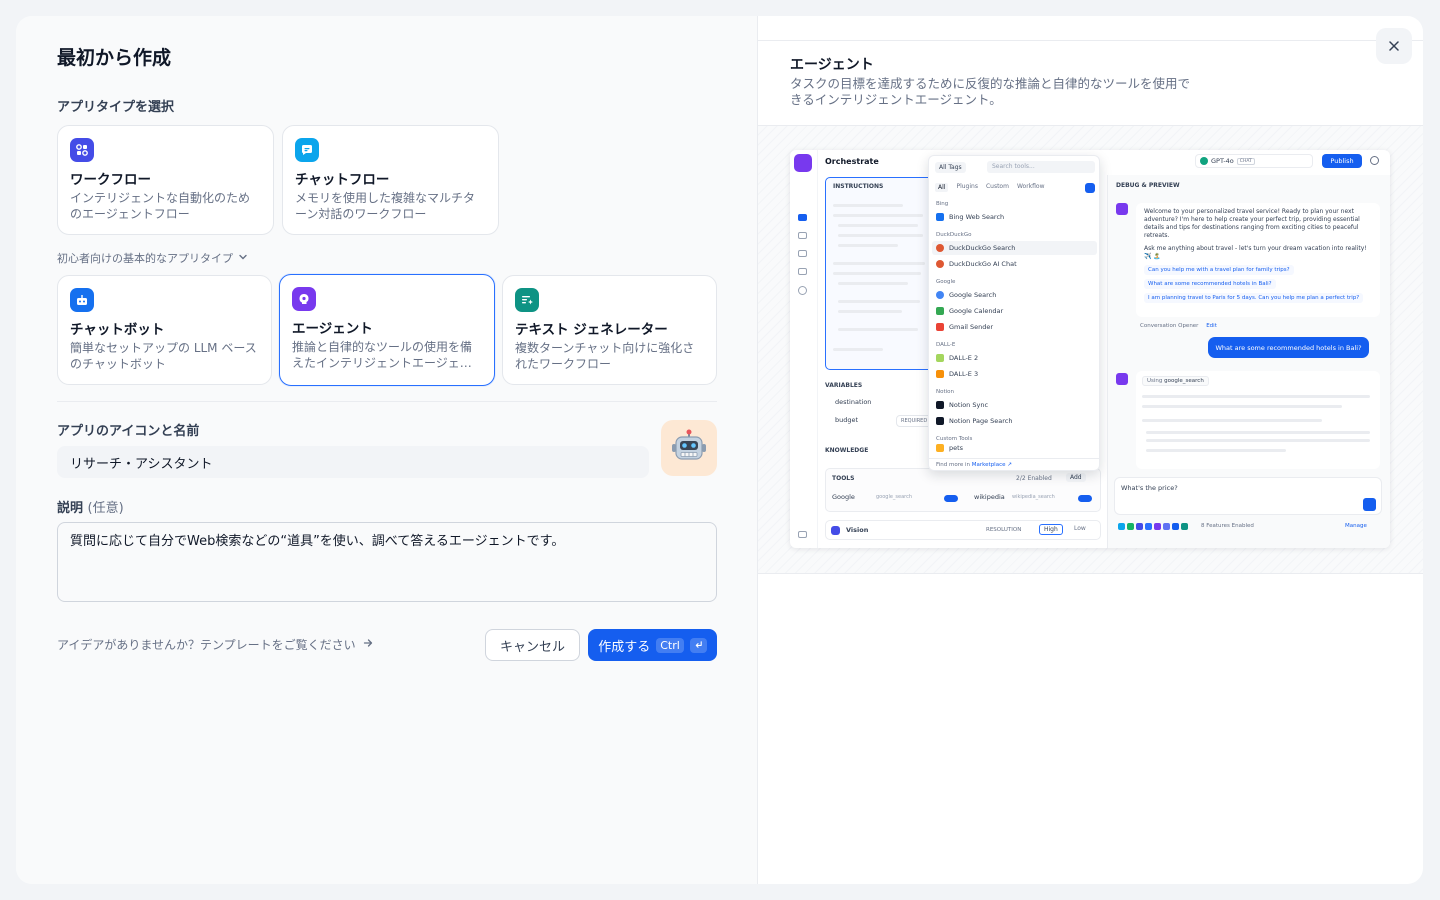  I want to click on preview-orchestrate: Orchestrate, so click(852, 161).